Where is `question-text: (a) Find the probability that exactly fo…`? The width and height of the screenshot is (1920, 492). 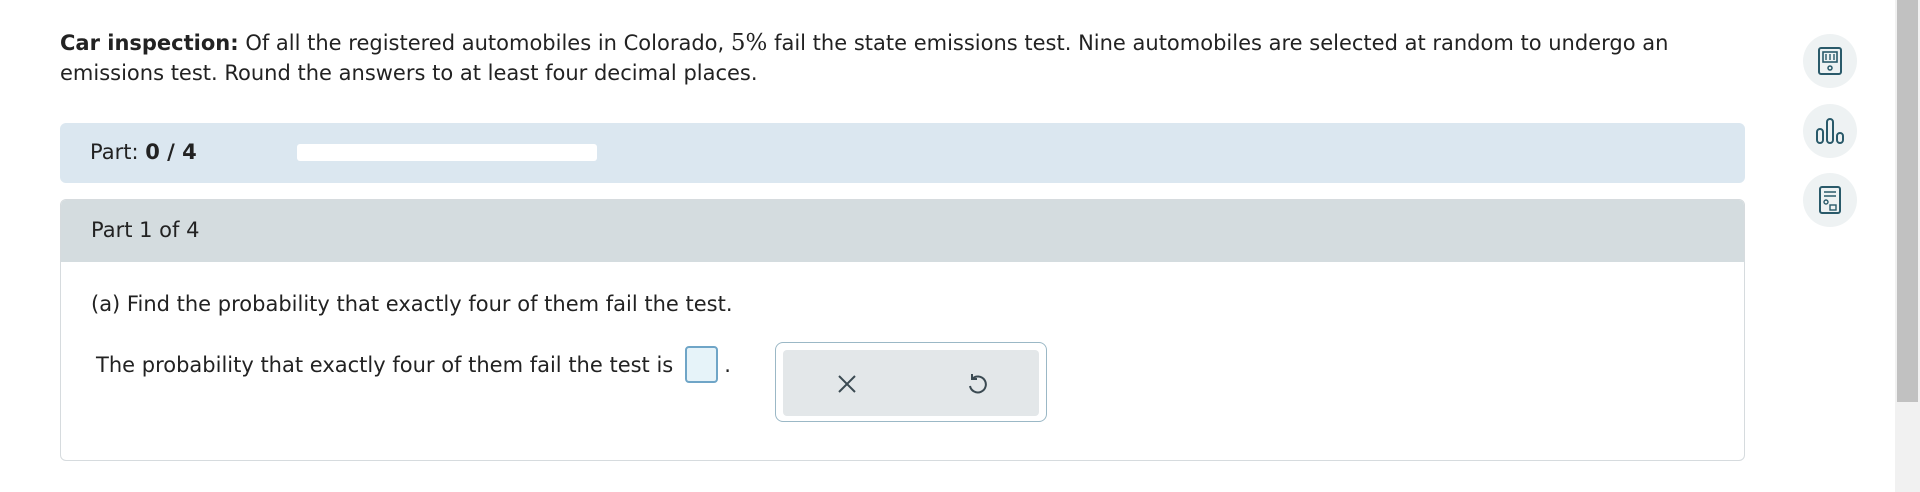 question-text: (a) Find the probability that exactly fo… is located at coordinates (412, 304).